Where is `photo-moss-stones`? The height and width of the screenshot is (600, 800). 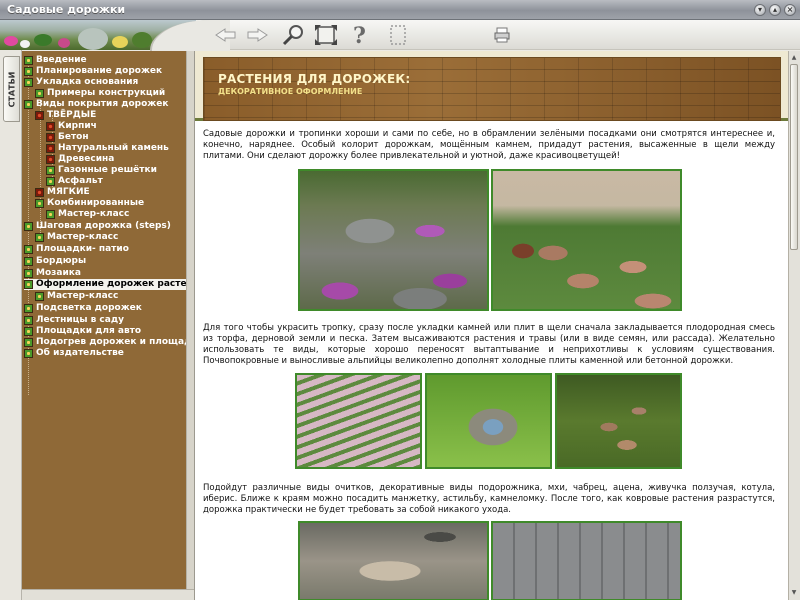 photo-moss-stones is located at coordinates (488, 421).